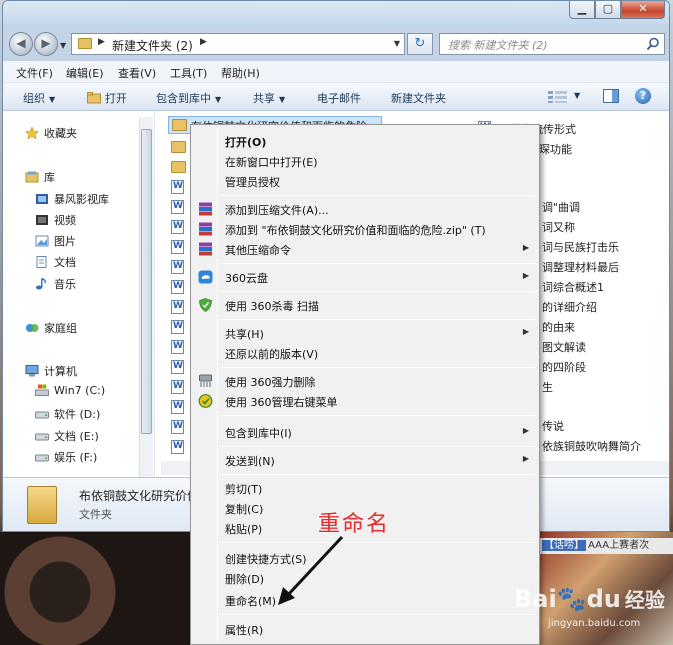  I want to click on forward-button: ▶, so click(46, 44).